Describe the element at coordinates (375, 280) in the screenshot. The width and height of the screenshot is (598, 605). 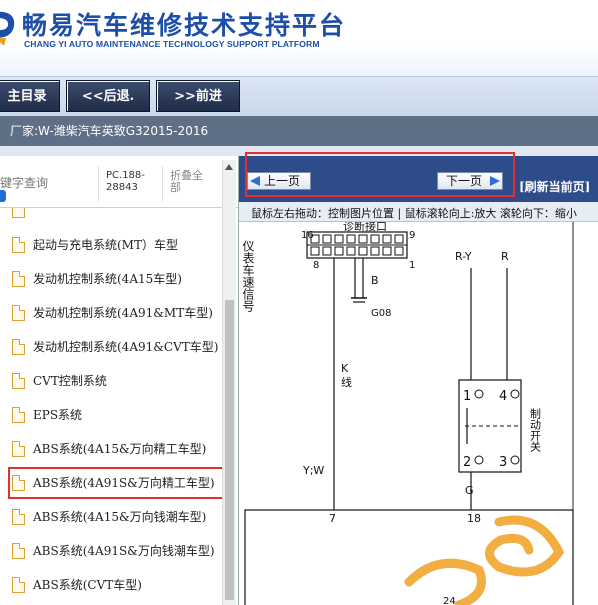
I see `wire-b-label: B` at that location.